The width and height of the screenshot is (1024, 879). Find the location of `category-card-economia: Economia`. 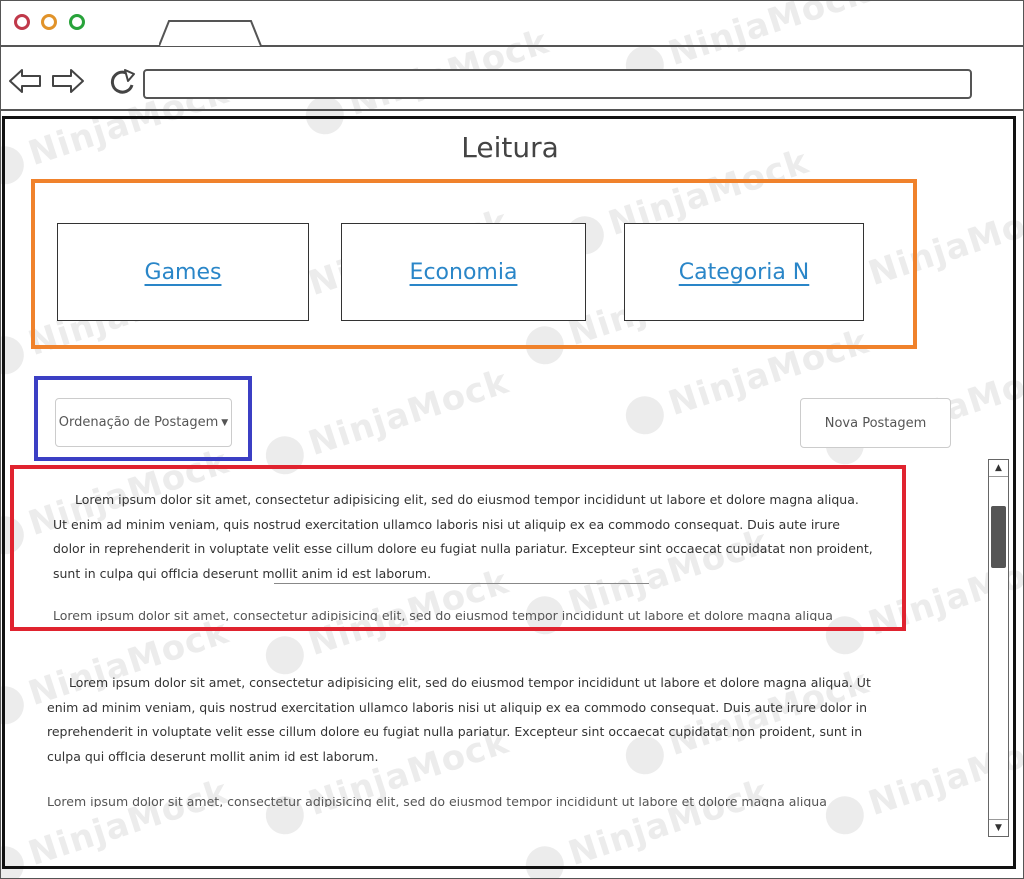

category-card-economia: Economia is located at coordinates (463, 272).